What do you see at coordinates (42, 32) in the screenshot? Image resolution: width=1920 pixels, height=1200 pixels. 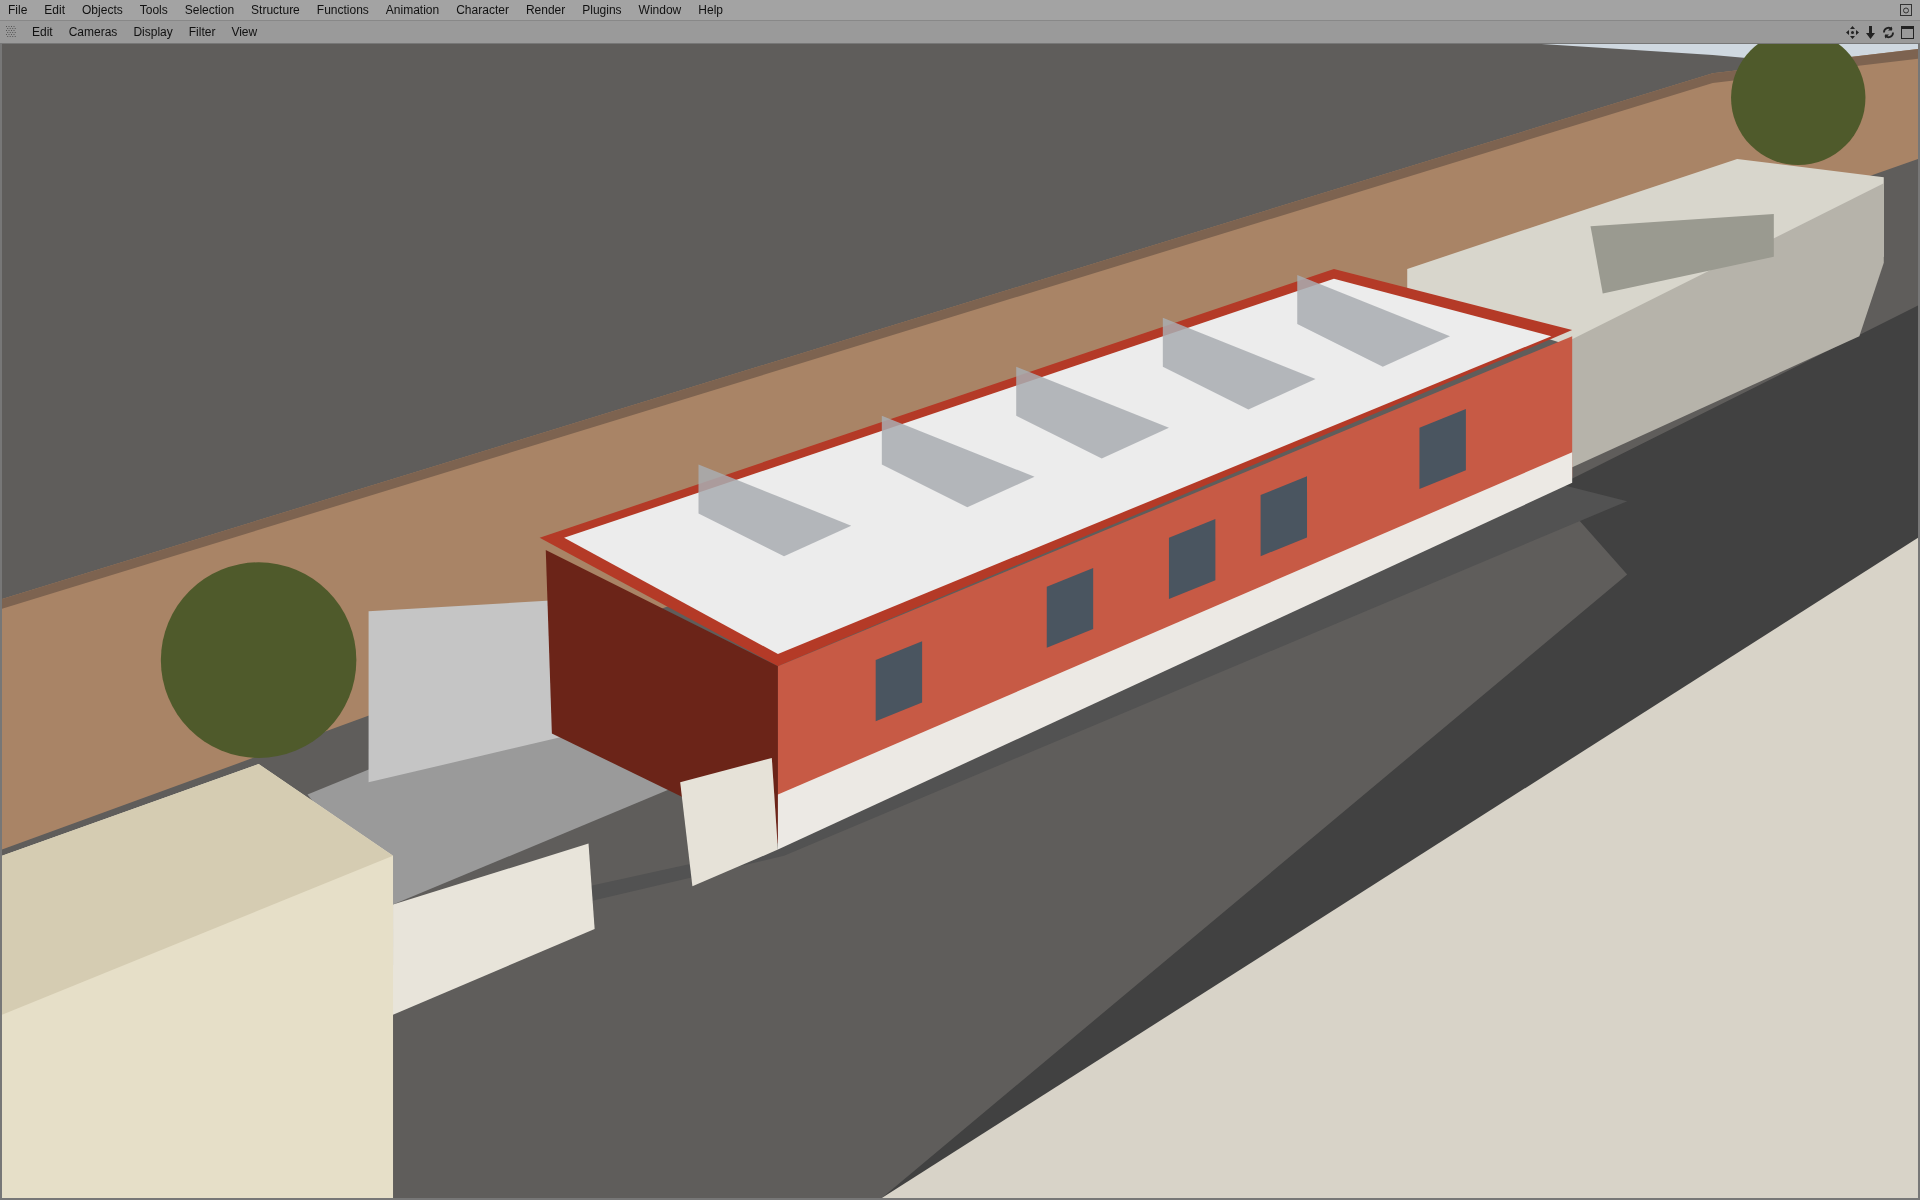 I see `viewport-menu-item: Edit` at bounding box center [42, 32].